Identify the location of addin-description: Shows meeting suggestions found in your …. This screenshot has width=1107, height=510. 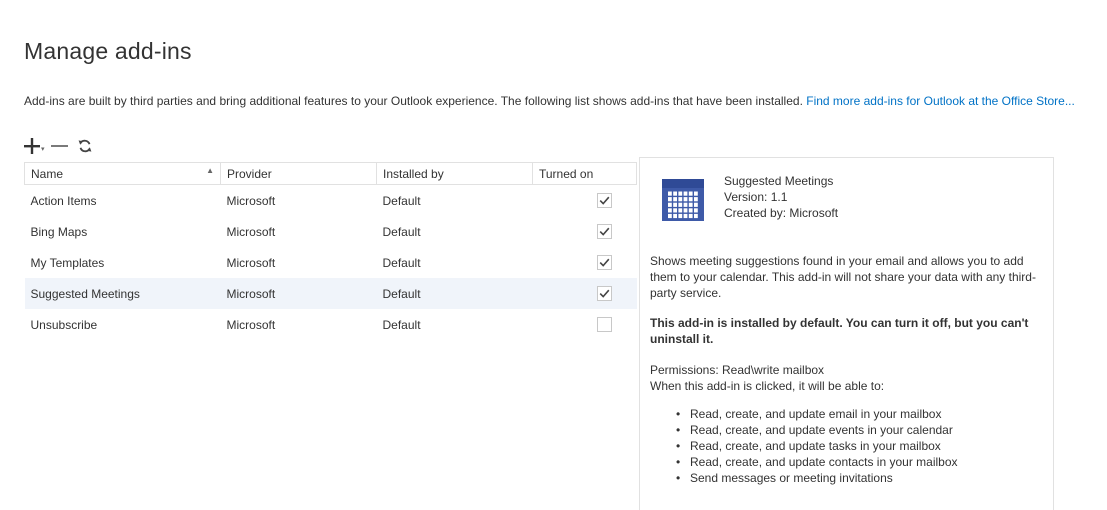
(843, 277).